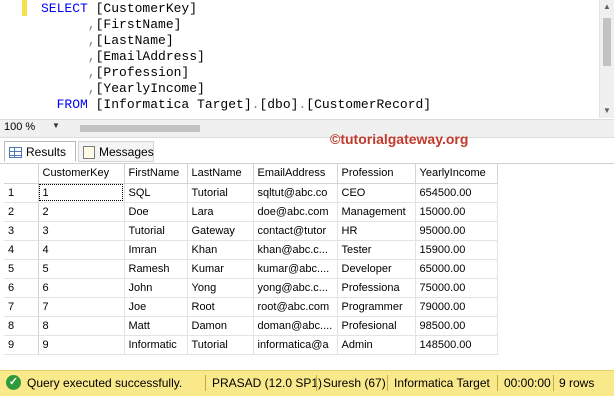  I want to click on zoom-level: 100 %, so click(19, 127).